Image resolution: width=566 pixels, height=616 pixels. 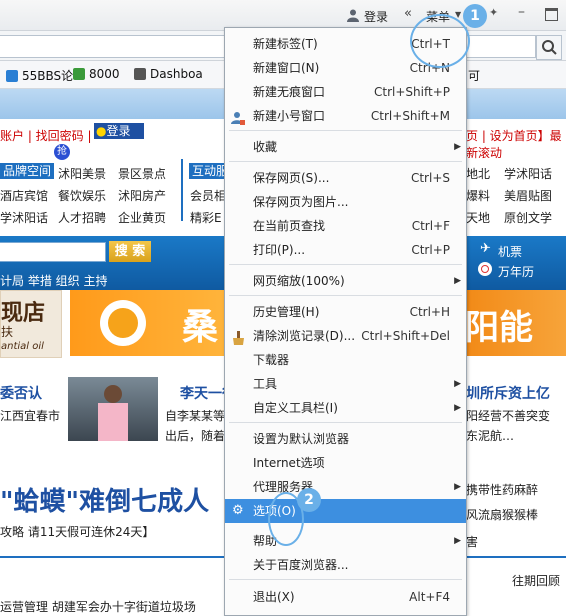 I want to click on ticket-link: 机票, so click(x=510, y=251).